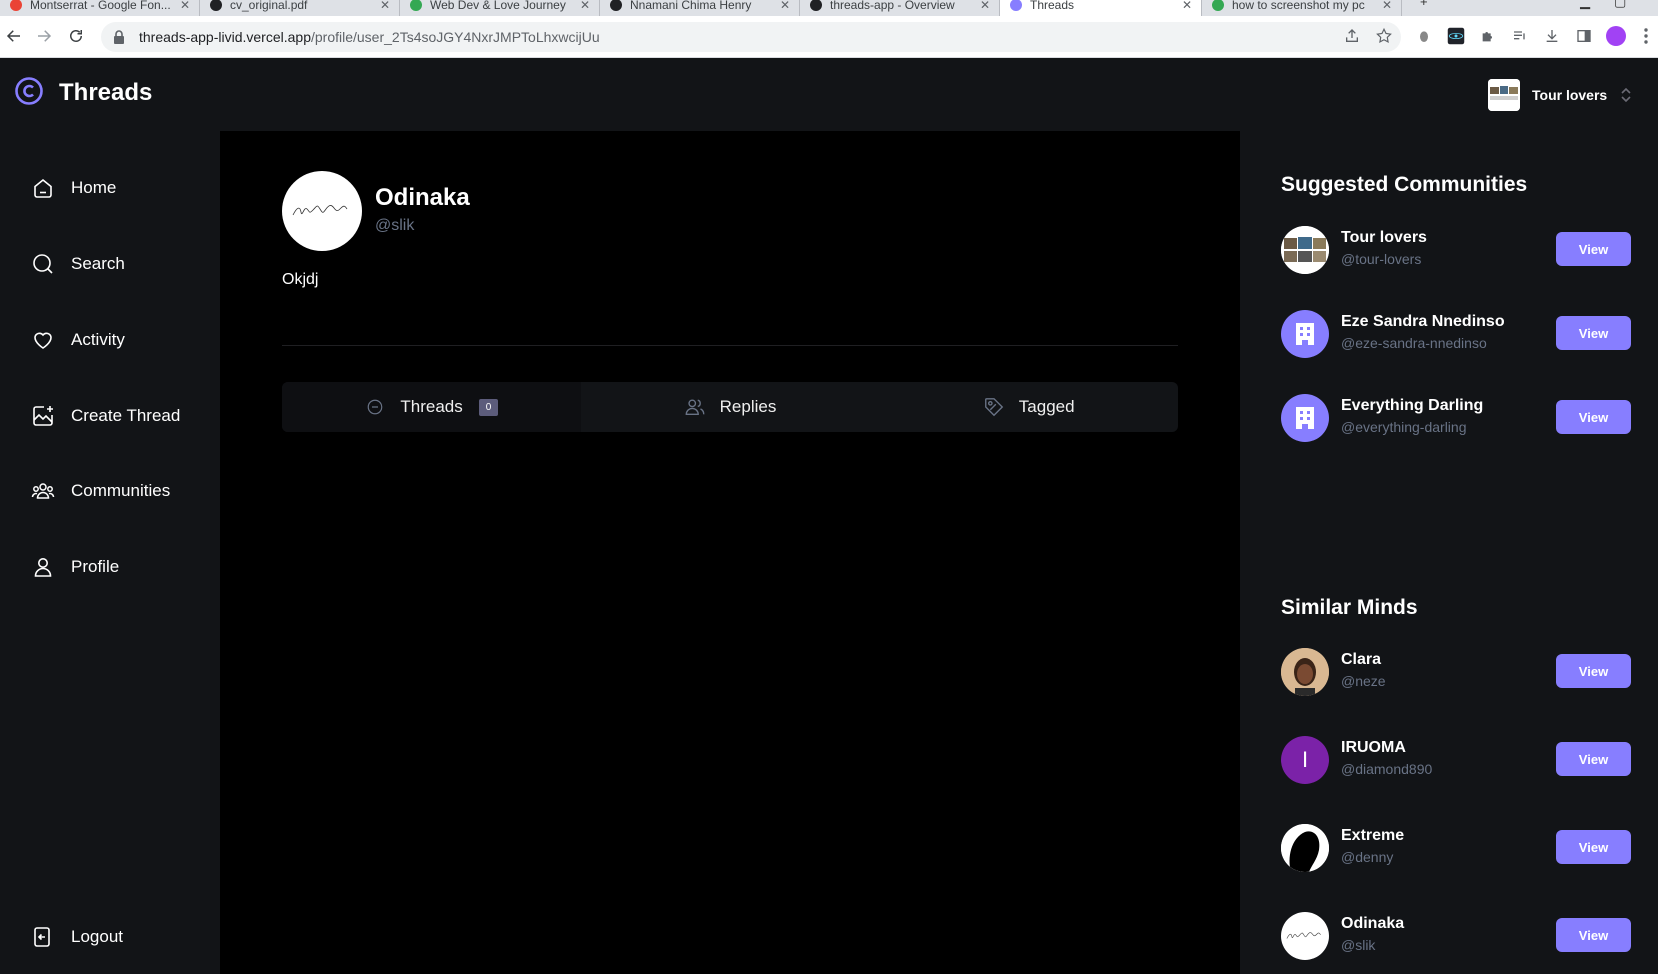 Image resolution: width=1658 pixels, height=974 pixels. What do you see at coordinates (1552, 36) in the screenshot?
I see `download-icon` at bounding box center [1552, 36].